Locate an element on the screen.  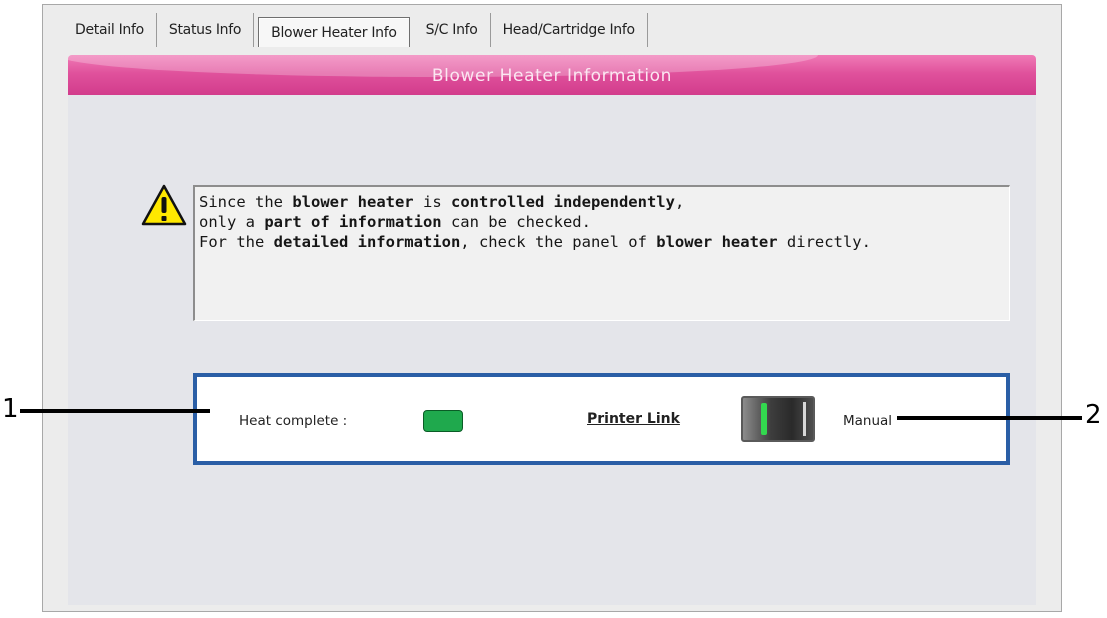
printer-link-label: Printer Link is located at coordinates (633, 419).